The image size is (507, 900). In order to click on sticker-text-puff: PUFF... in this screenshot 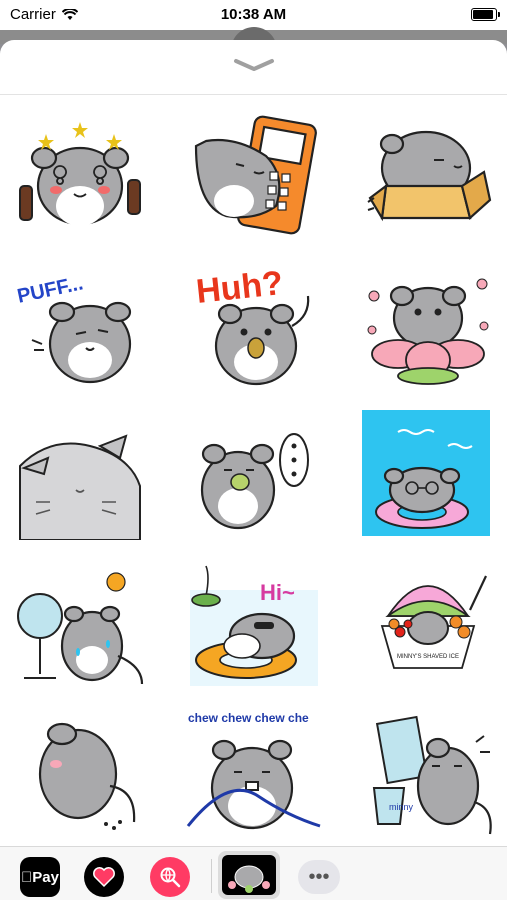, I will do `click(50, 289)`.